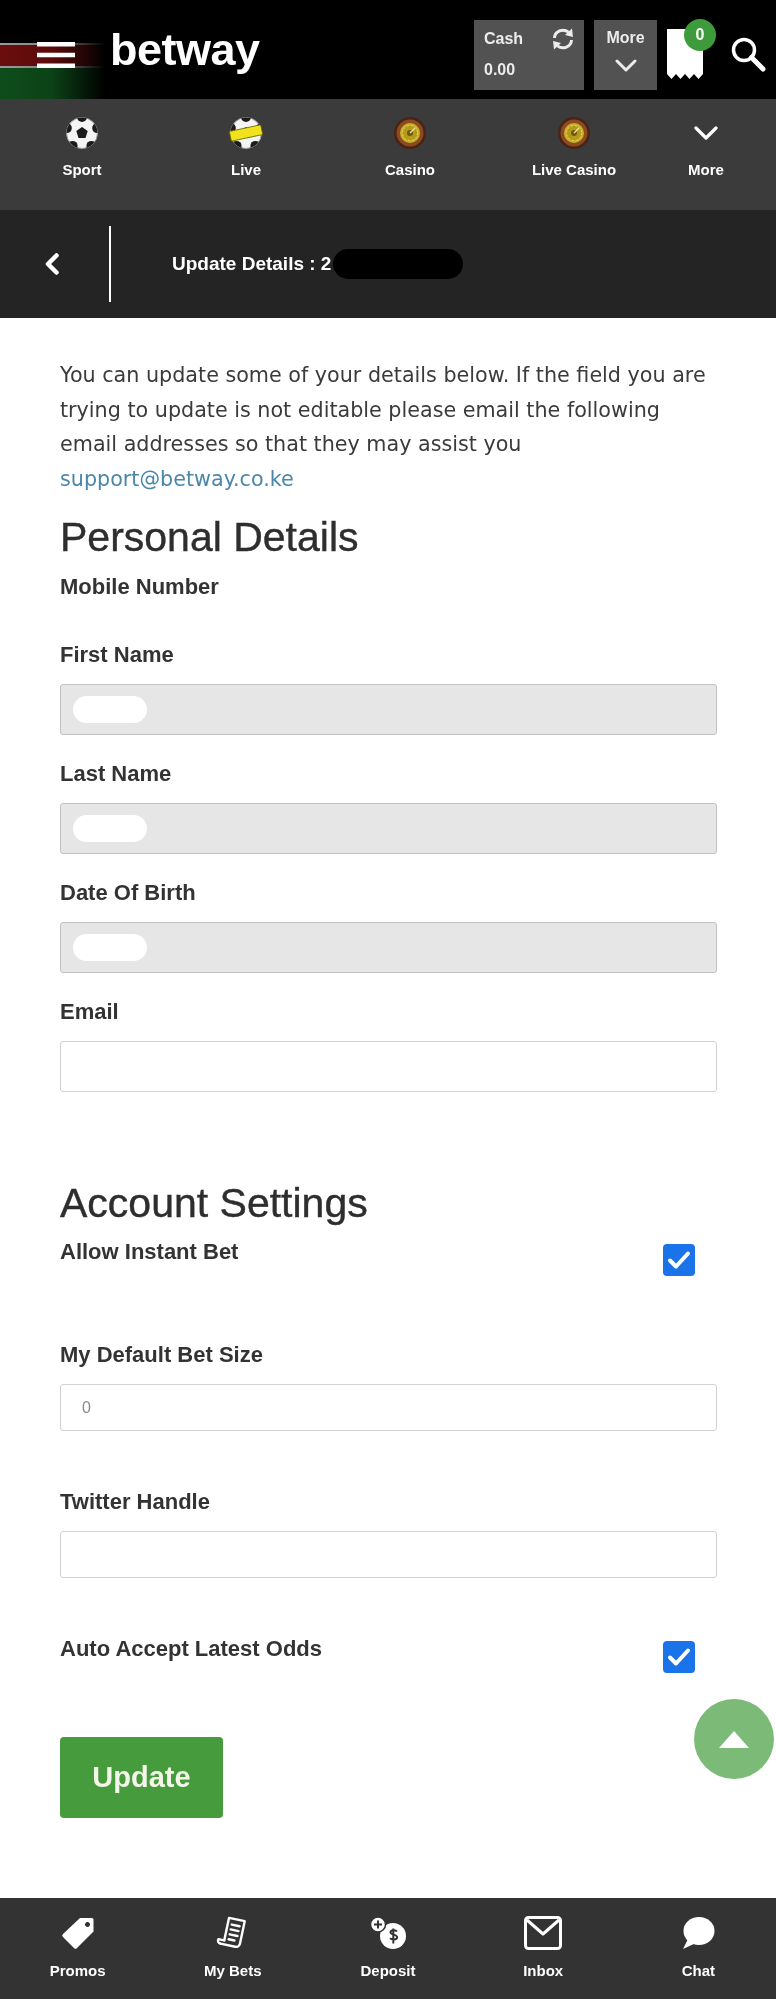 Image resolution: width=776 pixels, height=1999 pixels. Describe the element at coordinates (90, 1012) in the screenshot. I see `field-label: Email` at that location.